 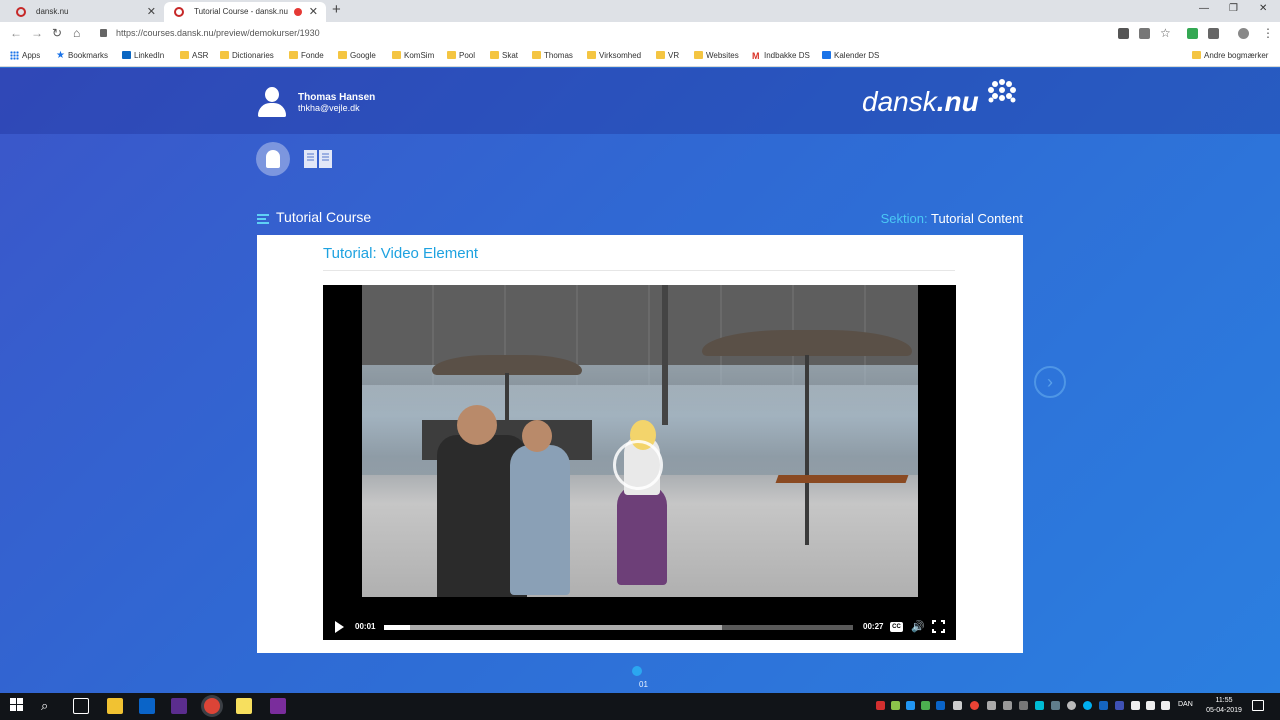 I want to click on clock-time: 11:55, so click(x=1224, y=700).